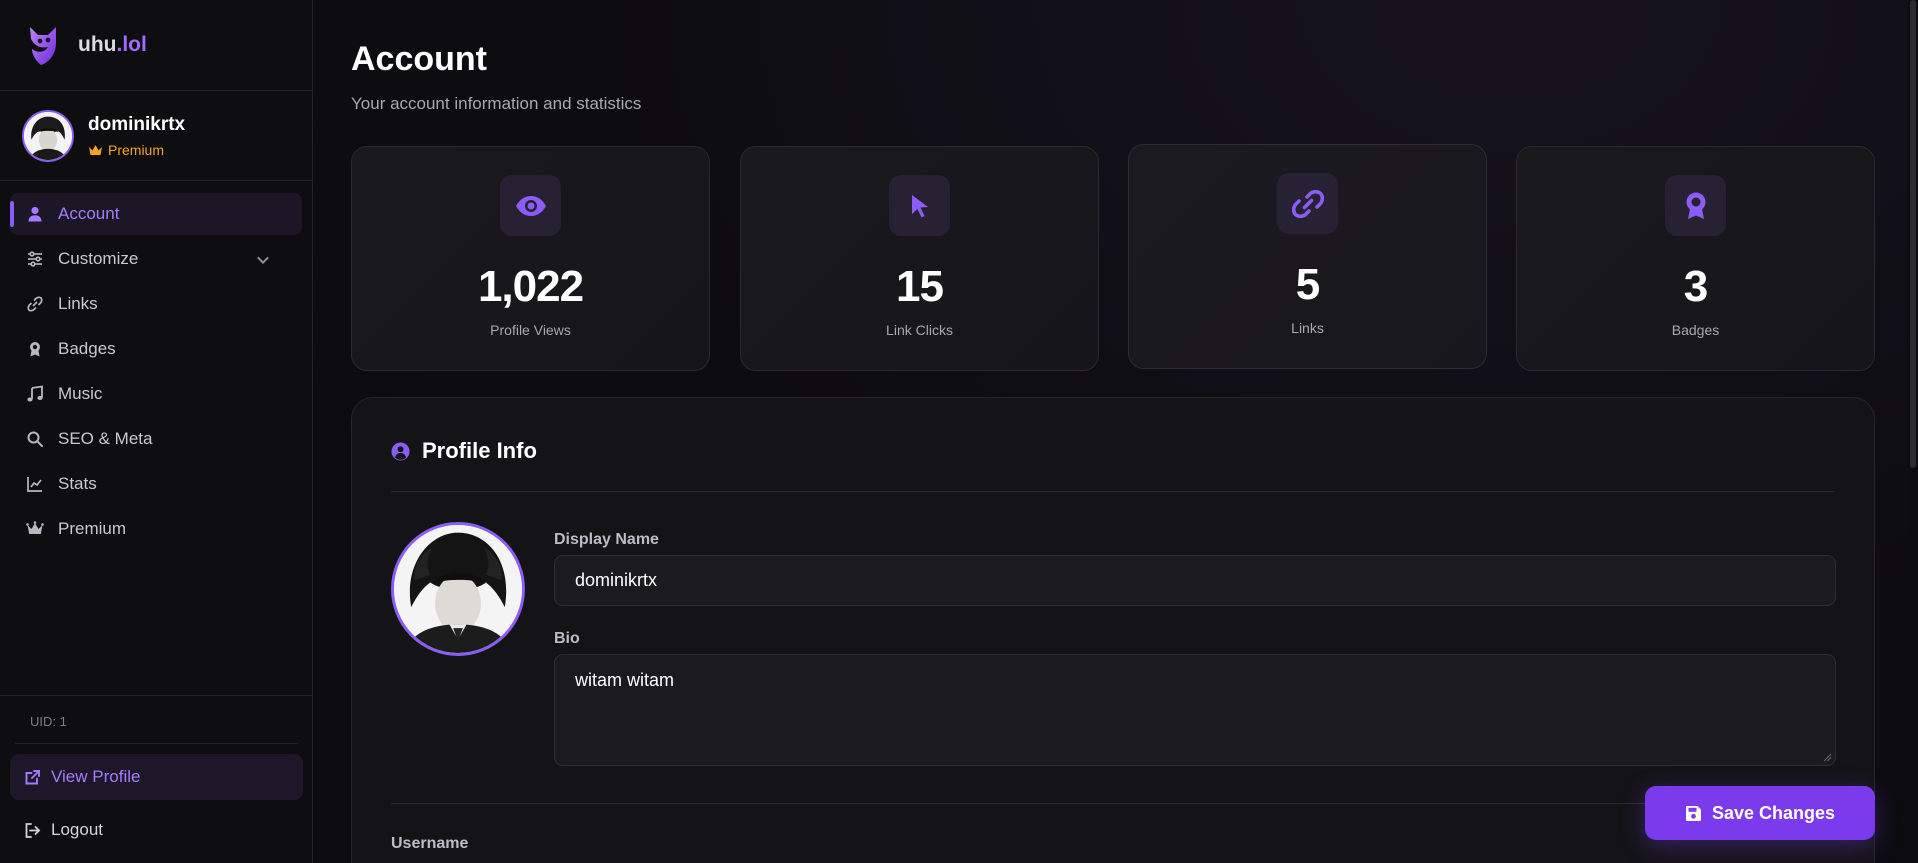  I want to click on stat-label: Link Clicks, so click(919, 330).